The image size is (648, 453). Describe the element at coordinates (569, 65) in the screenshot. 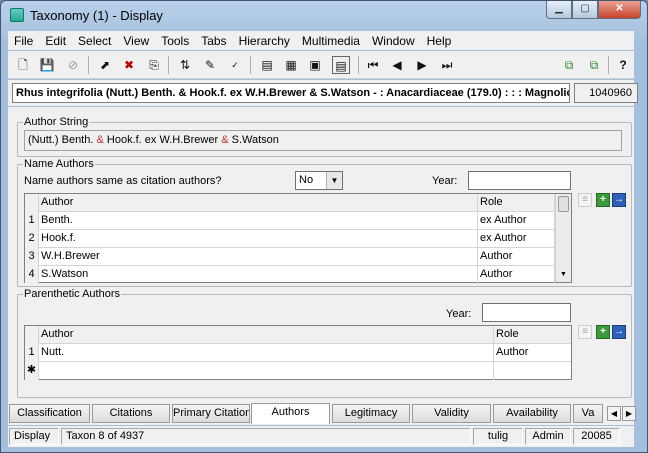

I see `add-window-icon: ⧉` at that location.